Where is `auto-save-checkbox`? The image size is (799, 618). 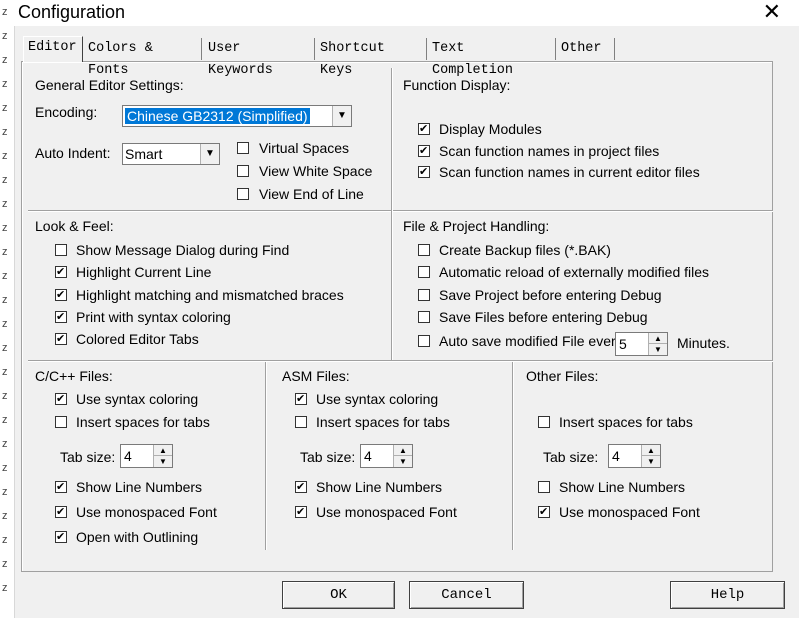
auto-save-checkbox is located at coordinates (424, 341).